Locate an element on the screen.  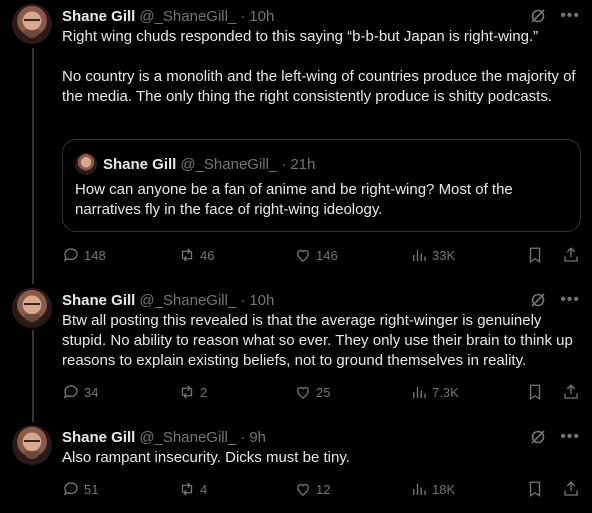
like-count: 146 is located at coordinates (327, 255).